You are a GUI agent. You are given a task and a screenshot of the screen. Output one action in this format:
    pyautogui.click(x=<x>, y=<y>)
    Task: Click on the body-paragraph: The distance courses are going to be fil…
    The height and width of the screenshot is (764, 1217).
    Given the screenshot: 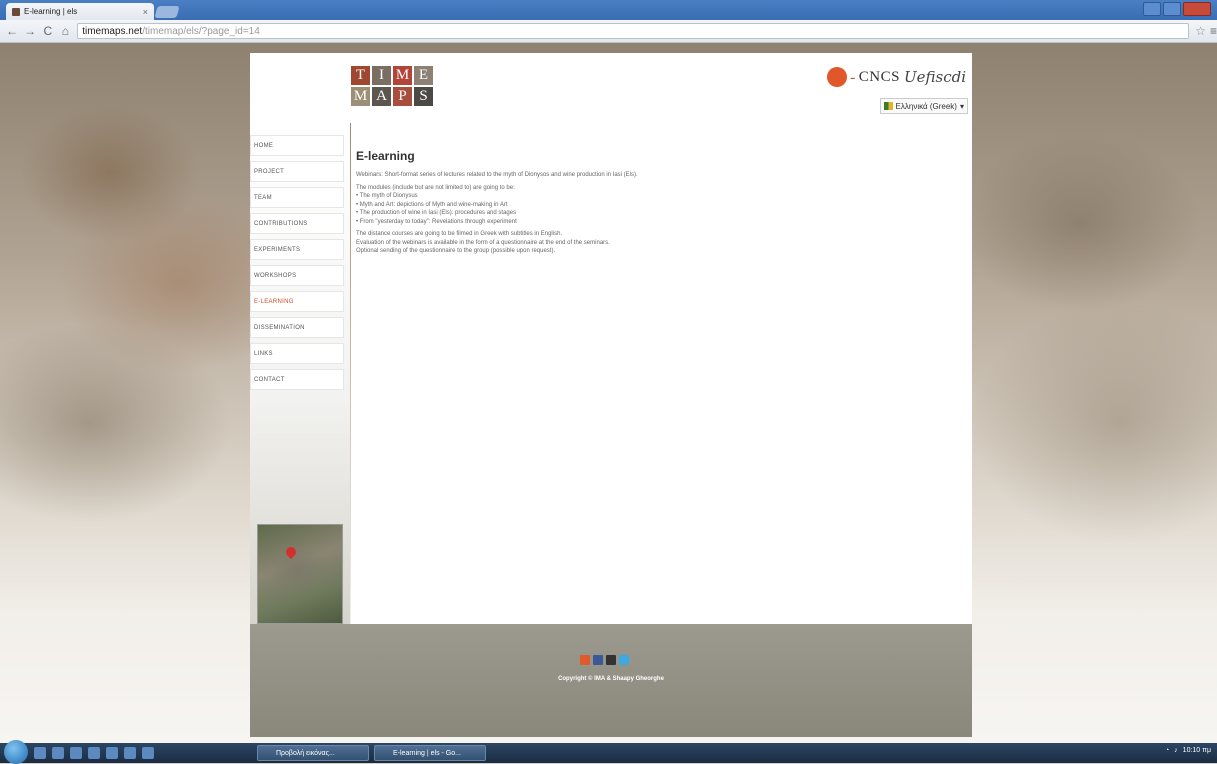 What is the action you would take?
    pyautogui.click(x=459, y=234)
    